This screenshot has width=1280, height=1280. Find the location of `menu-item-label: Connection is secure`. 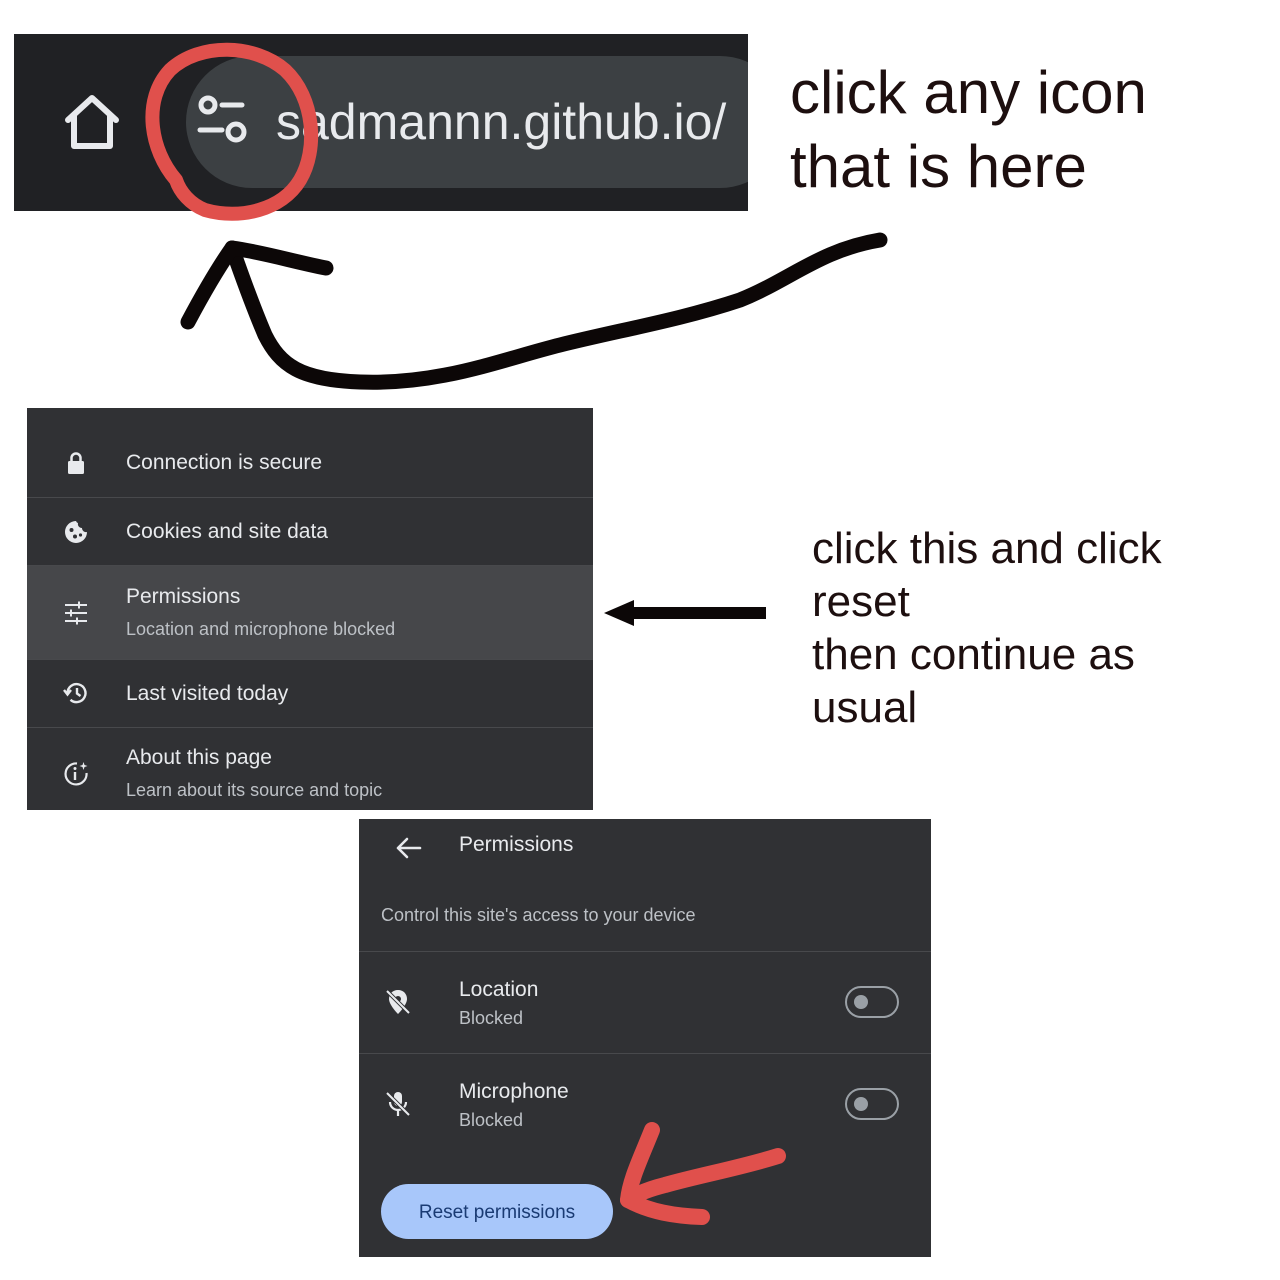

menu-item-label: Connection is secure is located at coordinates (224, 462).